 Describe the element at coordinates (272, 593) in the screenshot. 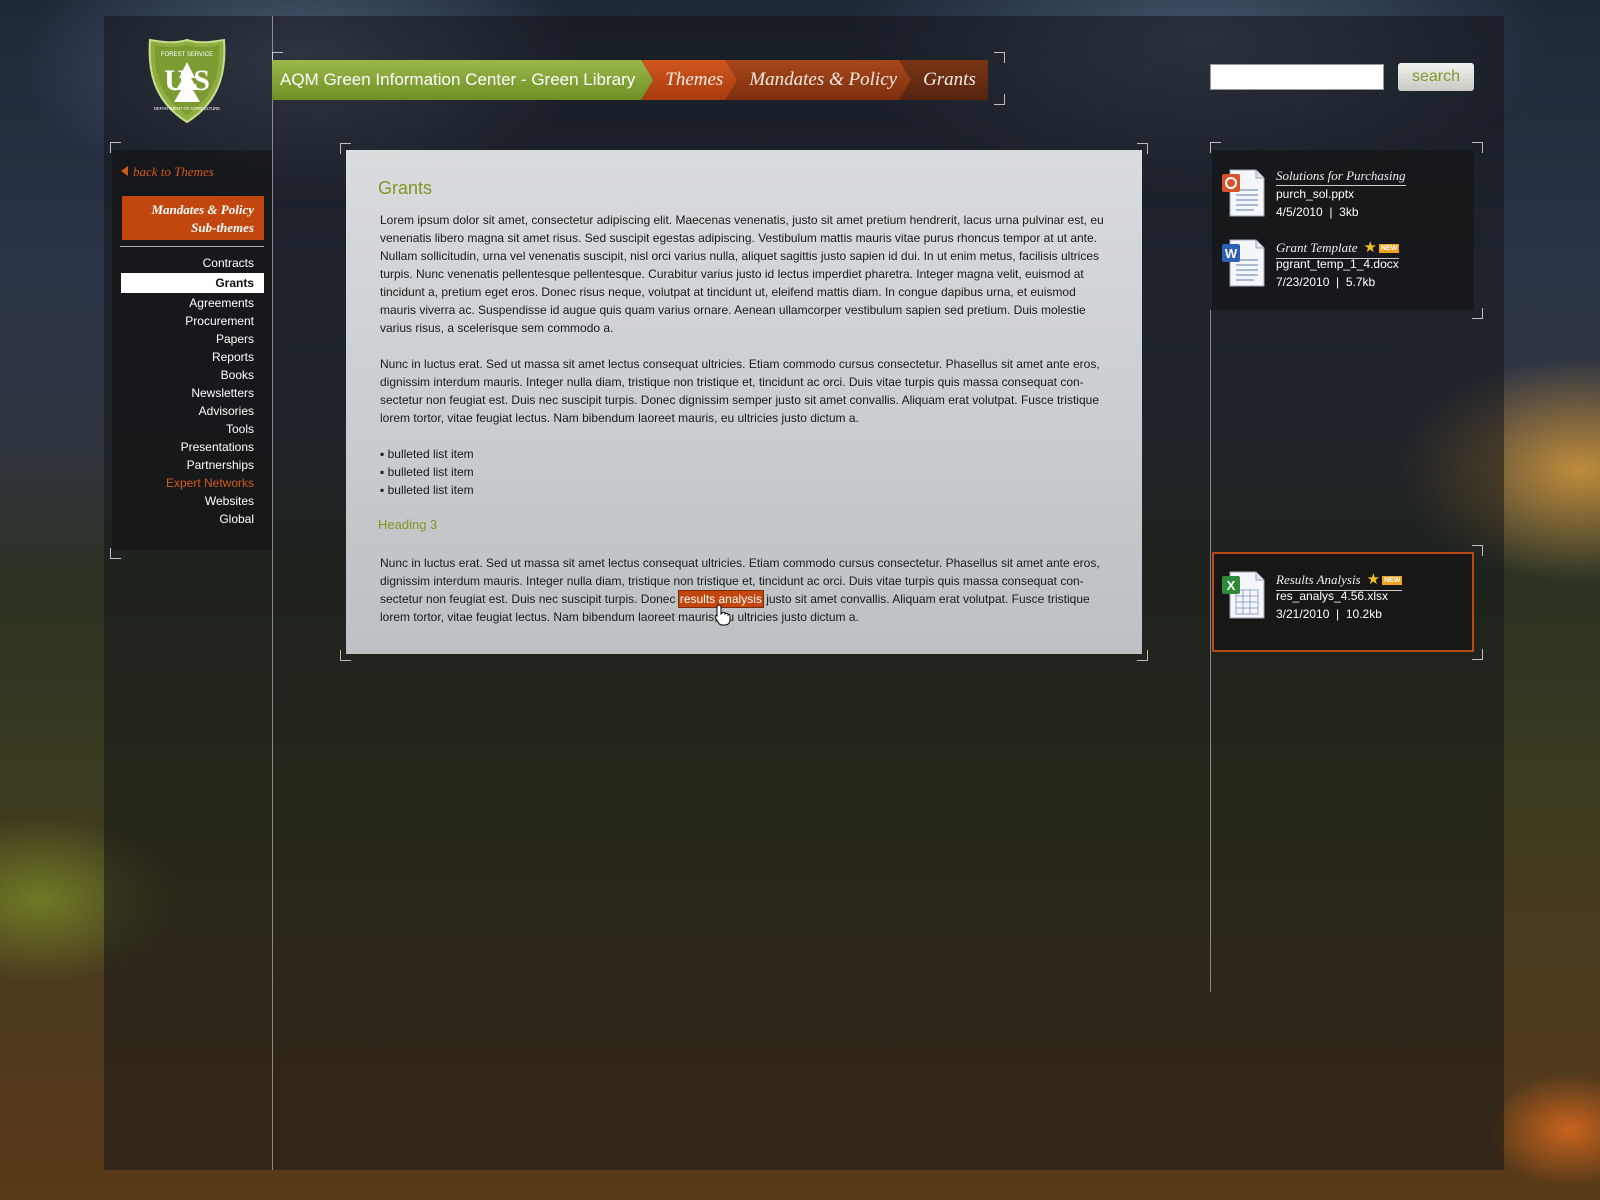

I see `left-divider` at that location.